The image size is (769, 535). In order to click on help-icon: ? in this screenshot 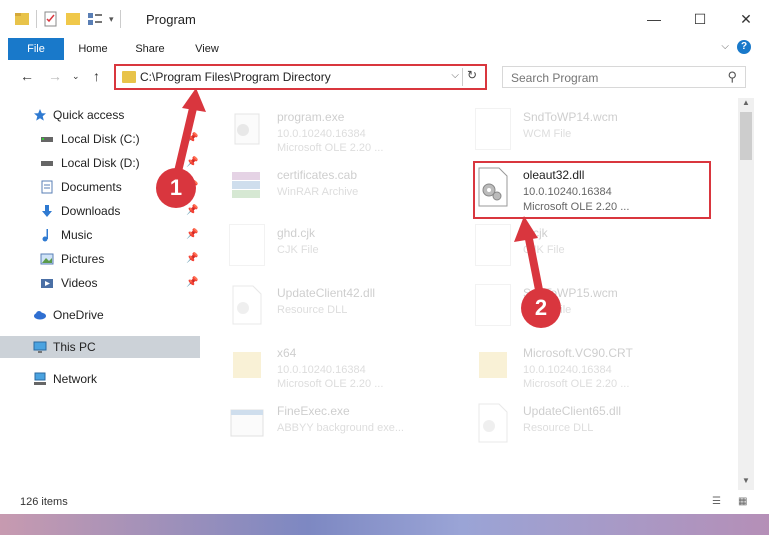, I will do `click(744, 47)`.